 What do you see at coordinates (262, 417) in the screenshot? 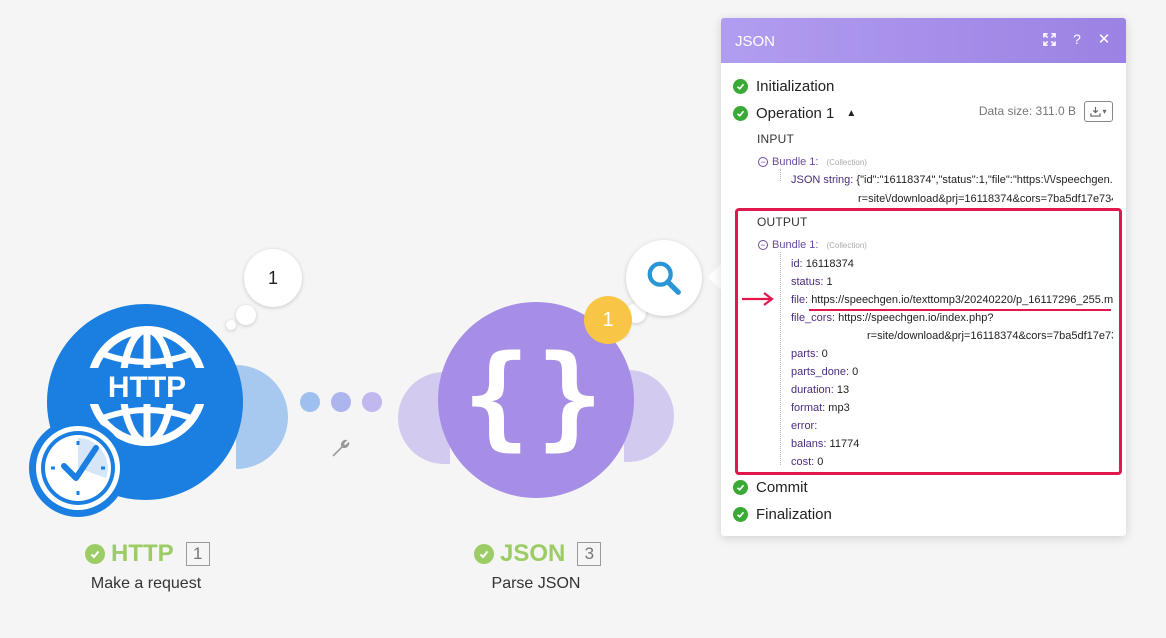
I see `http-module-handle` at bounding box center [262, 417].